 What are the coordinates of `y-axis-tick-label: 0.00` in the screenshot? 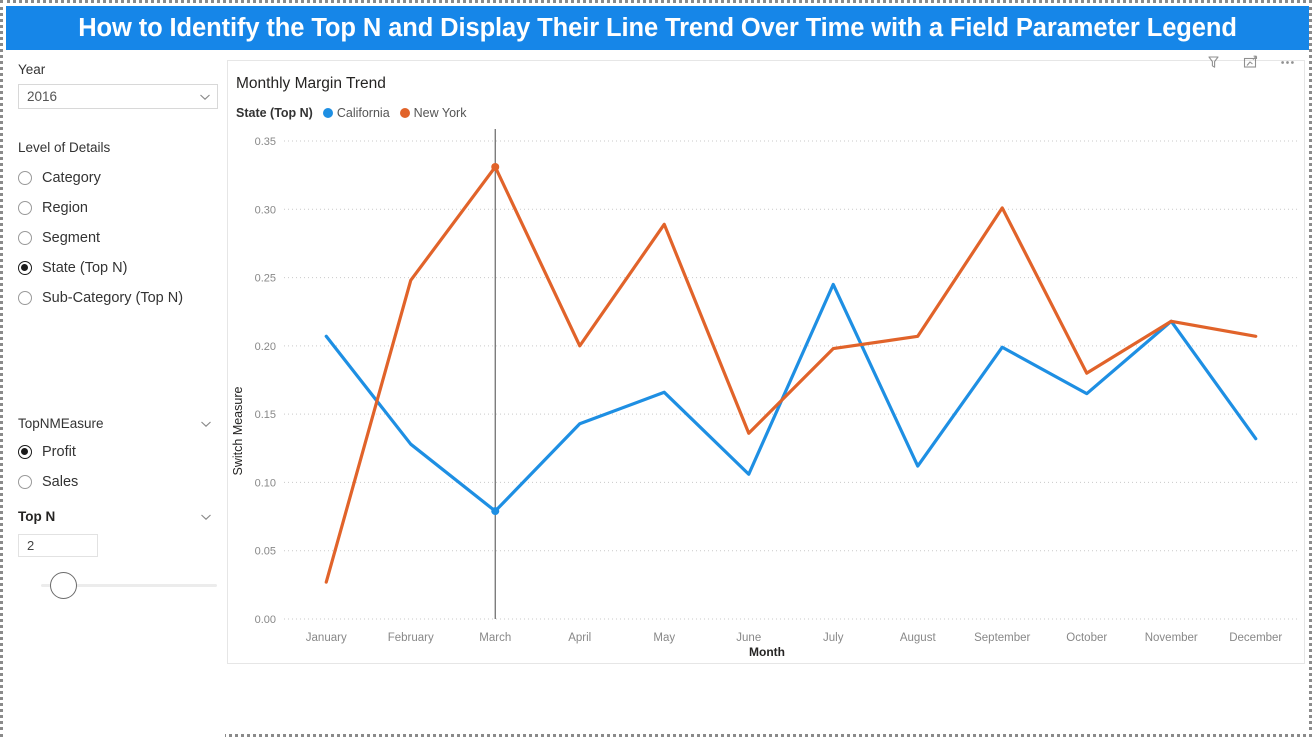 It's located at (265, 620).